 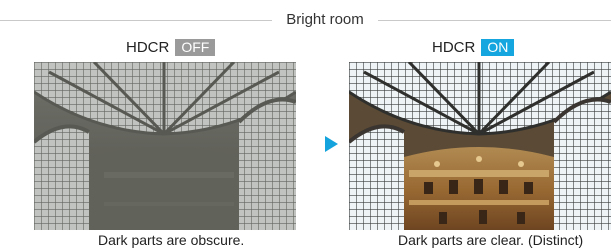 What do you see at coordinates (195, 47) in the screenshot?
I see `off-badge: OFF` at bounding box center [195, 47].